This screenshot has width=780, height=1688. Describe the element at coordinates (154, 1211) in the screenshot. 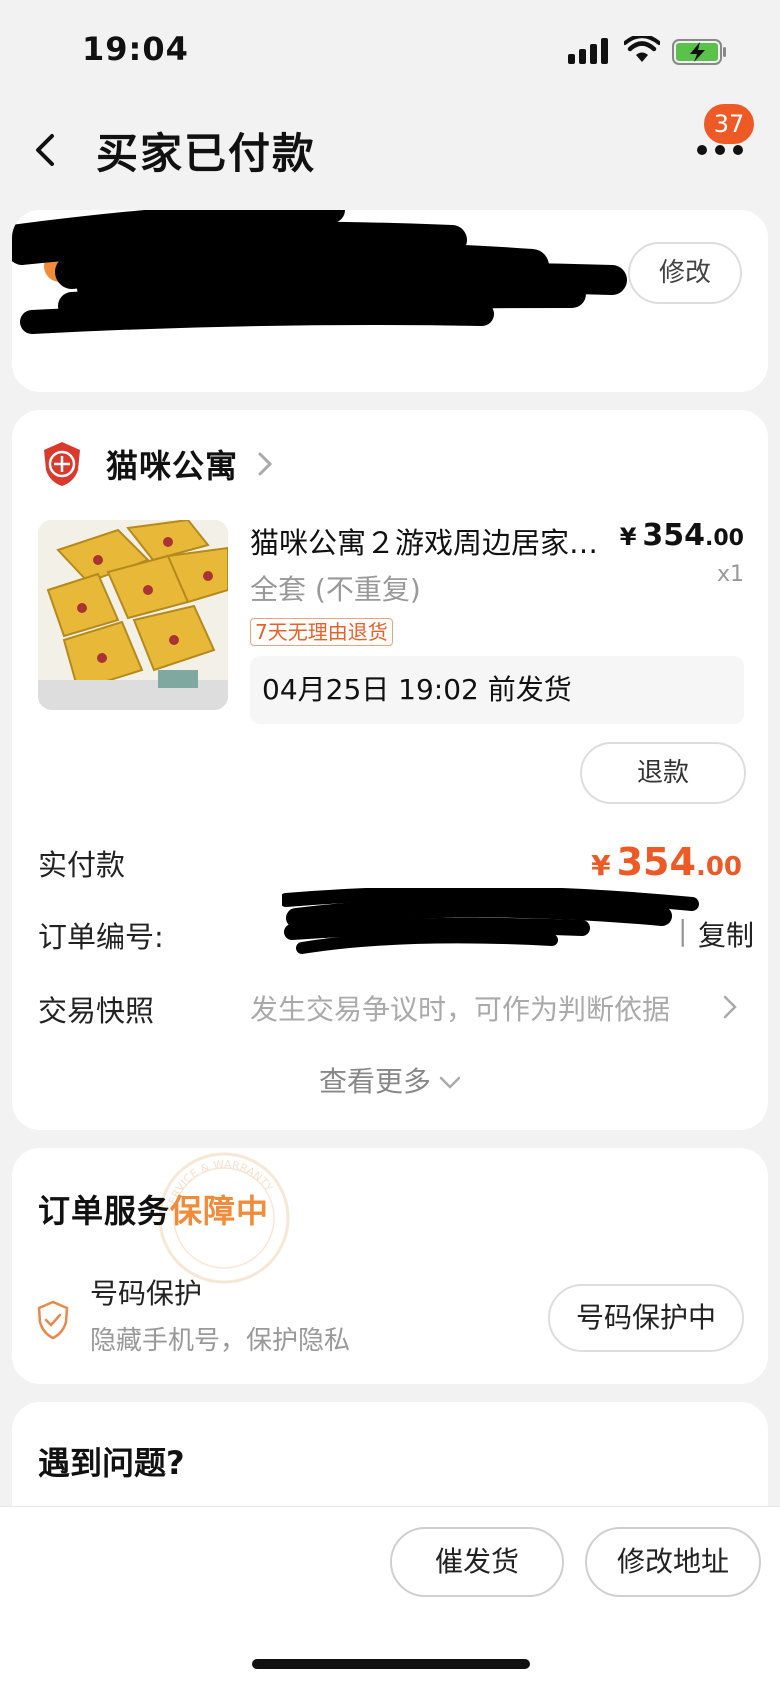

I see `service-title: 订单服务保障中` at that location.